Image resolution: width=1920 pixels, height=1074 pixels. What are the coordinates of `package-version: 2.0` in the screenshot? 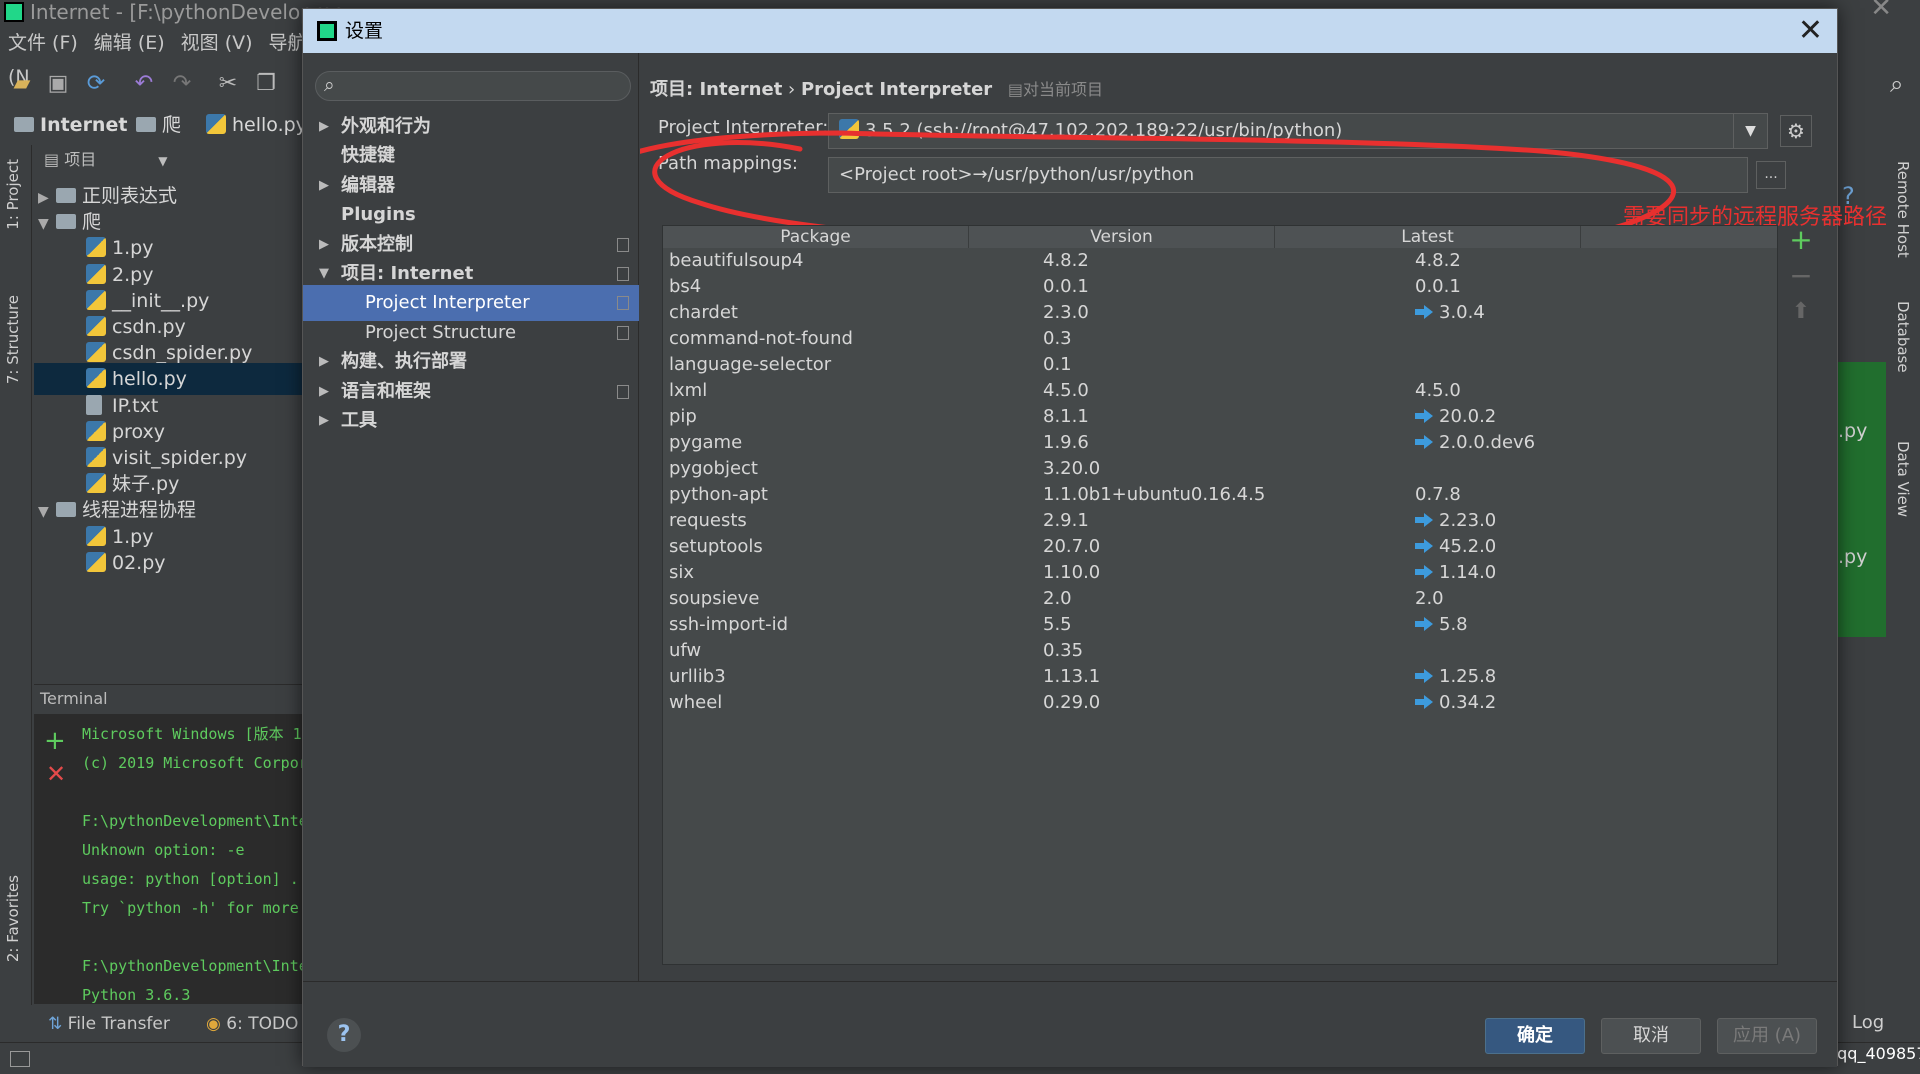 It's located at (1057, 598).